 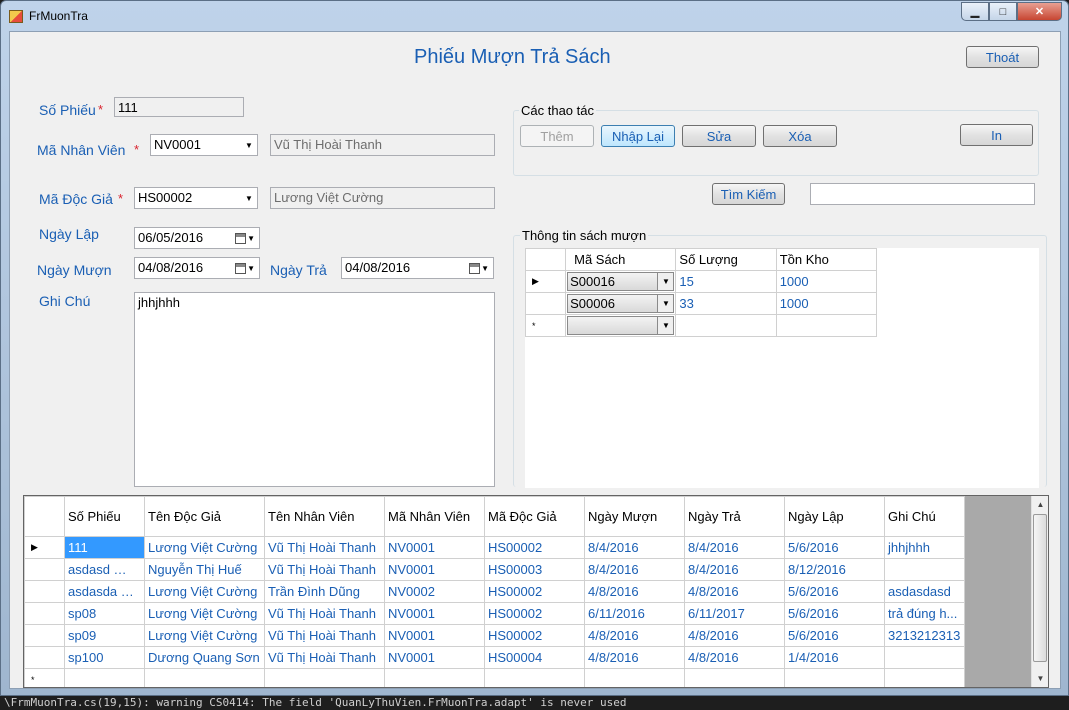 What do you see at coordinates (996, 135) in the screenshot?
I see `in-button: In` at bounding box center [996, 135].